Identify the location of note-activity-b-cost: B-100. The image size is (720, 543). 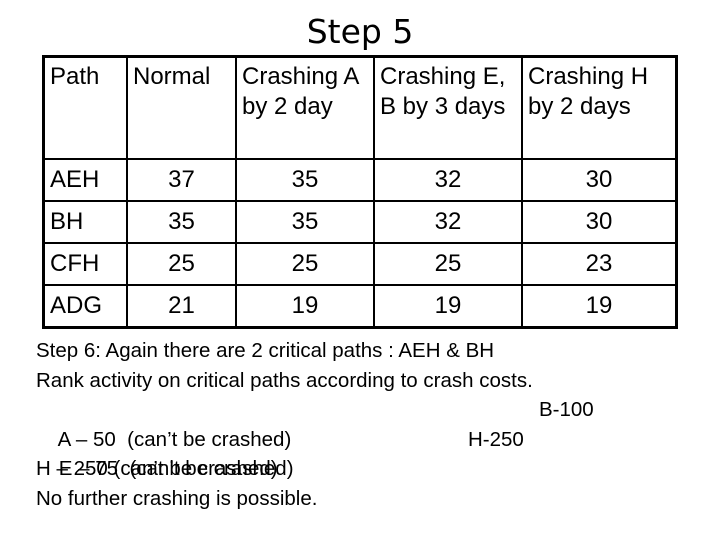
(566, 409).